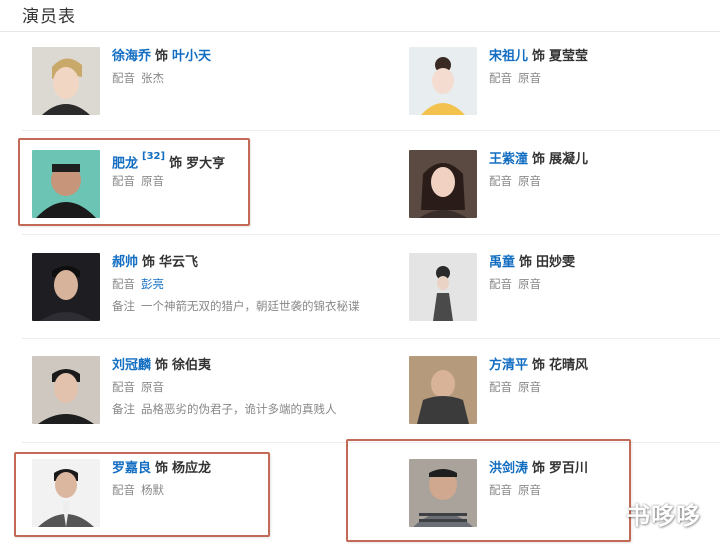 This screenshot has width=720, height=546. What do you see at coordinates (569, 56) in the screenshot?
I see `role-name: 夏莹莹` at bounding box center [569, 56].